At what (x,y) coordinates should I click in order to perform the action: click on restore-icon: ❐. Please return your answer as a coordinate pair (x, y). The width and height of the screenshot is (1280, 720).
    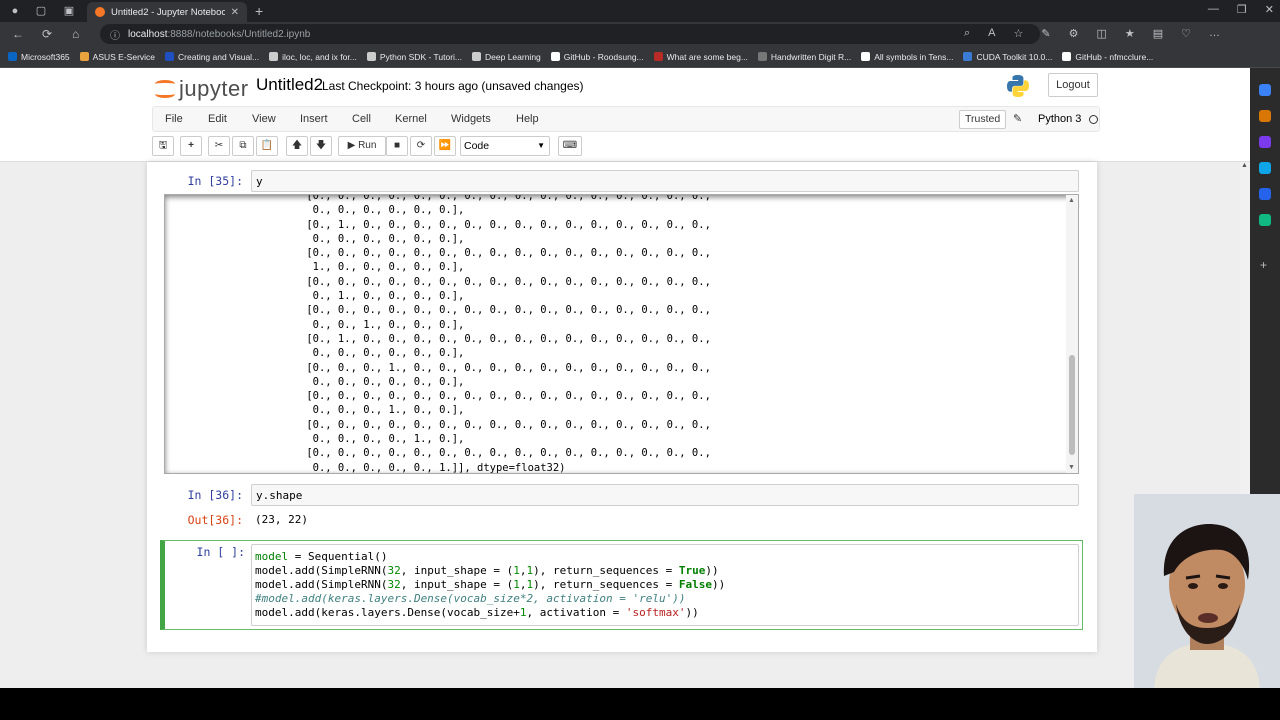
    Looking at the image, I should click on (1242, 9).